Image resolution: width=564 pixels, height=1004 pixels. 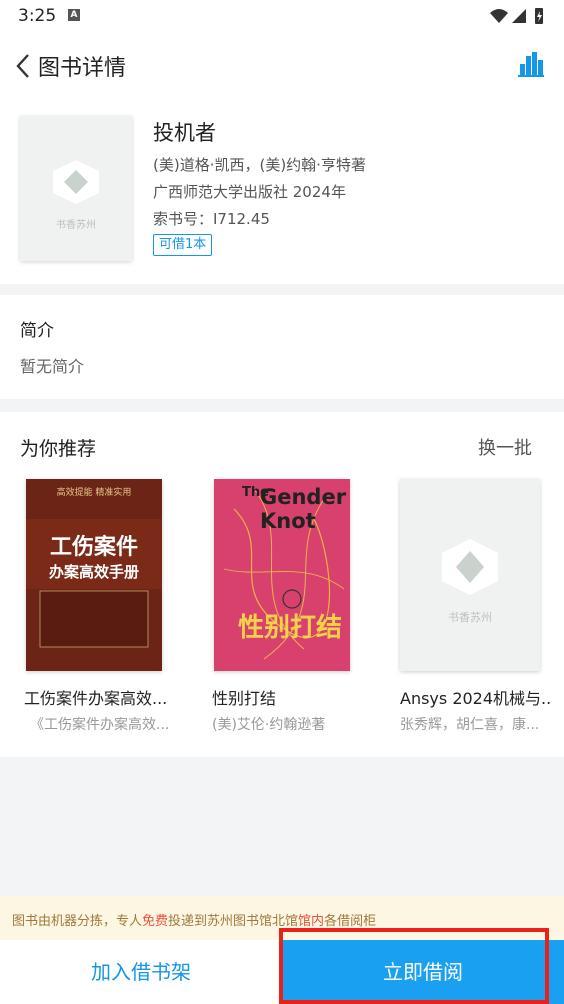 I want to click on book-cover: 高效提能 精准实用 工伤案件 办案高效手册, so click(x=94, y=575).